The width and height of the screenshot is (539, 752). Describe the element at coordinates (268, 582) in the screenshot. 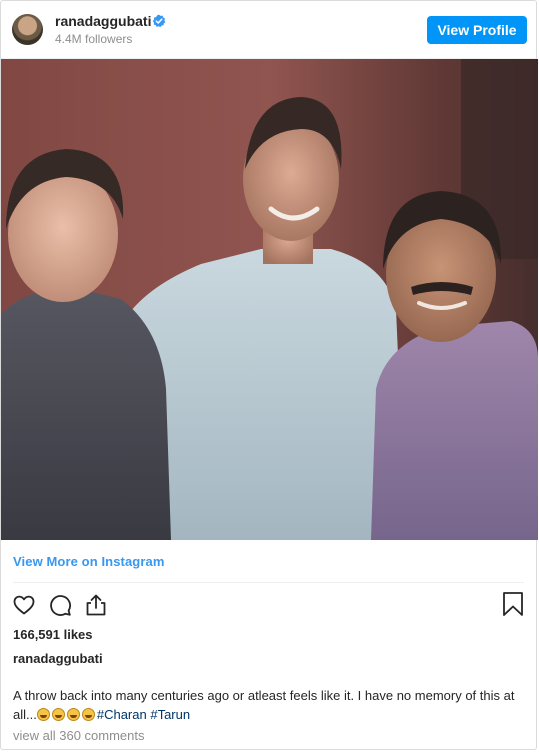

I see `divider` at that location.